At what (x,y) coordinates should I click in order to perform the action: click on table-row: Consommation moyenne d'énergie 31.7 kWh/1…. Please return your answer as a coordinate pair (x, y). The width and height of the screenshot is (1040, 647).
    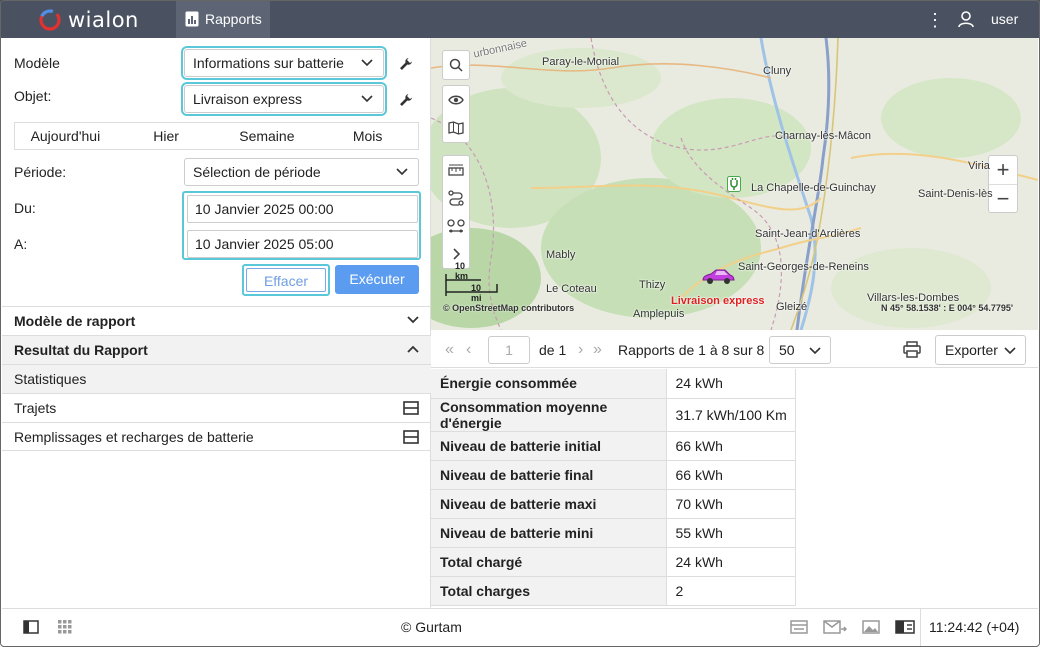
    Looking at the image, I should click on (613, 415).